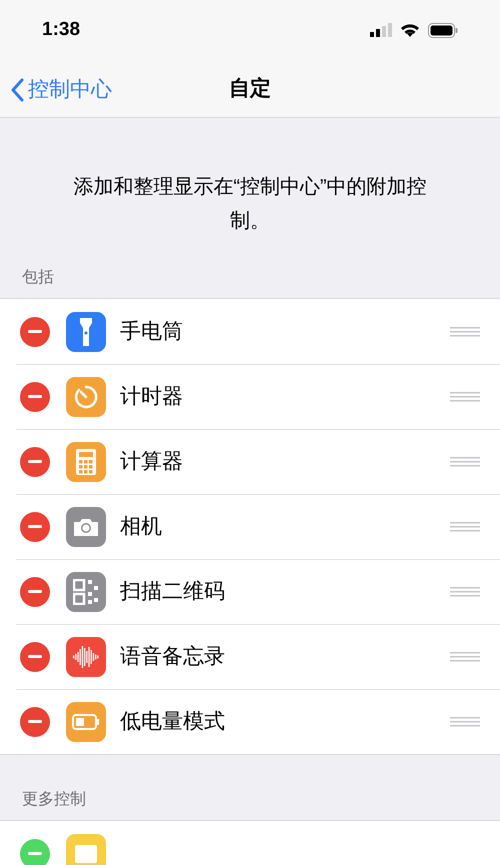 Image resolution: width=500 pixels, height=865 pixels. Describe the element at coordinates (443, 30) in the screenshot. I see `battery-status-icon` at that location.